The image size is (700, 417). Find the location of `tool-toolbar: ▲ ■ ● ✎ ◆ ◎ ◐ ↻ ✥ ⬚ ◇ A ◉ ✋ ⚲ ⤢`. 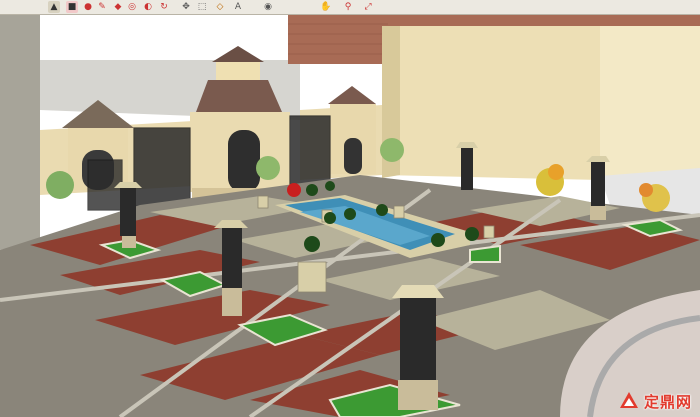

tool-toolbar: ▲ ■ ● ✎ ◆ ◎ ◐ ↻ ✥ ⬚ ◇ A ◉ ✋ ⚲ ⤢ is located at coordinates (350, 7).